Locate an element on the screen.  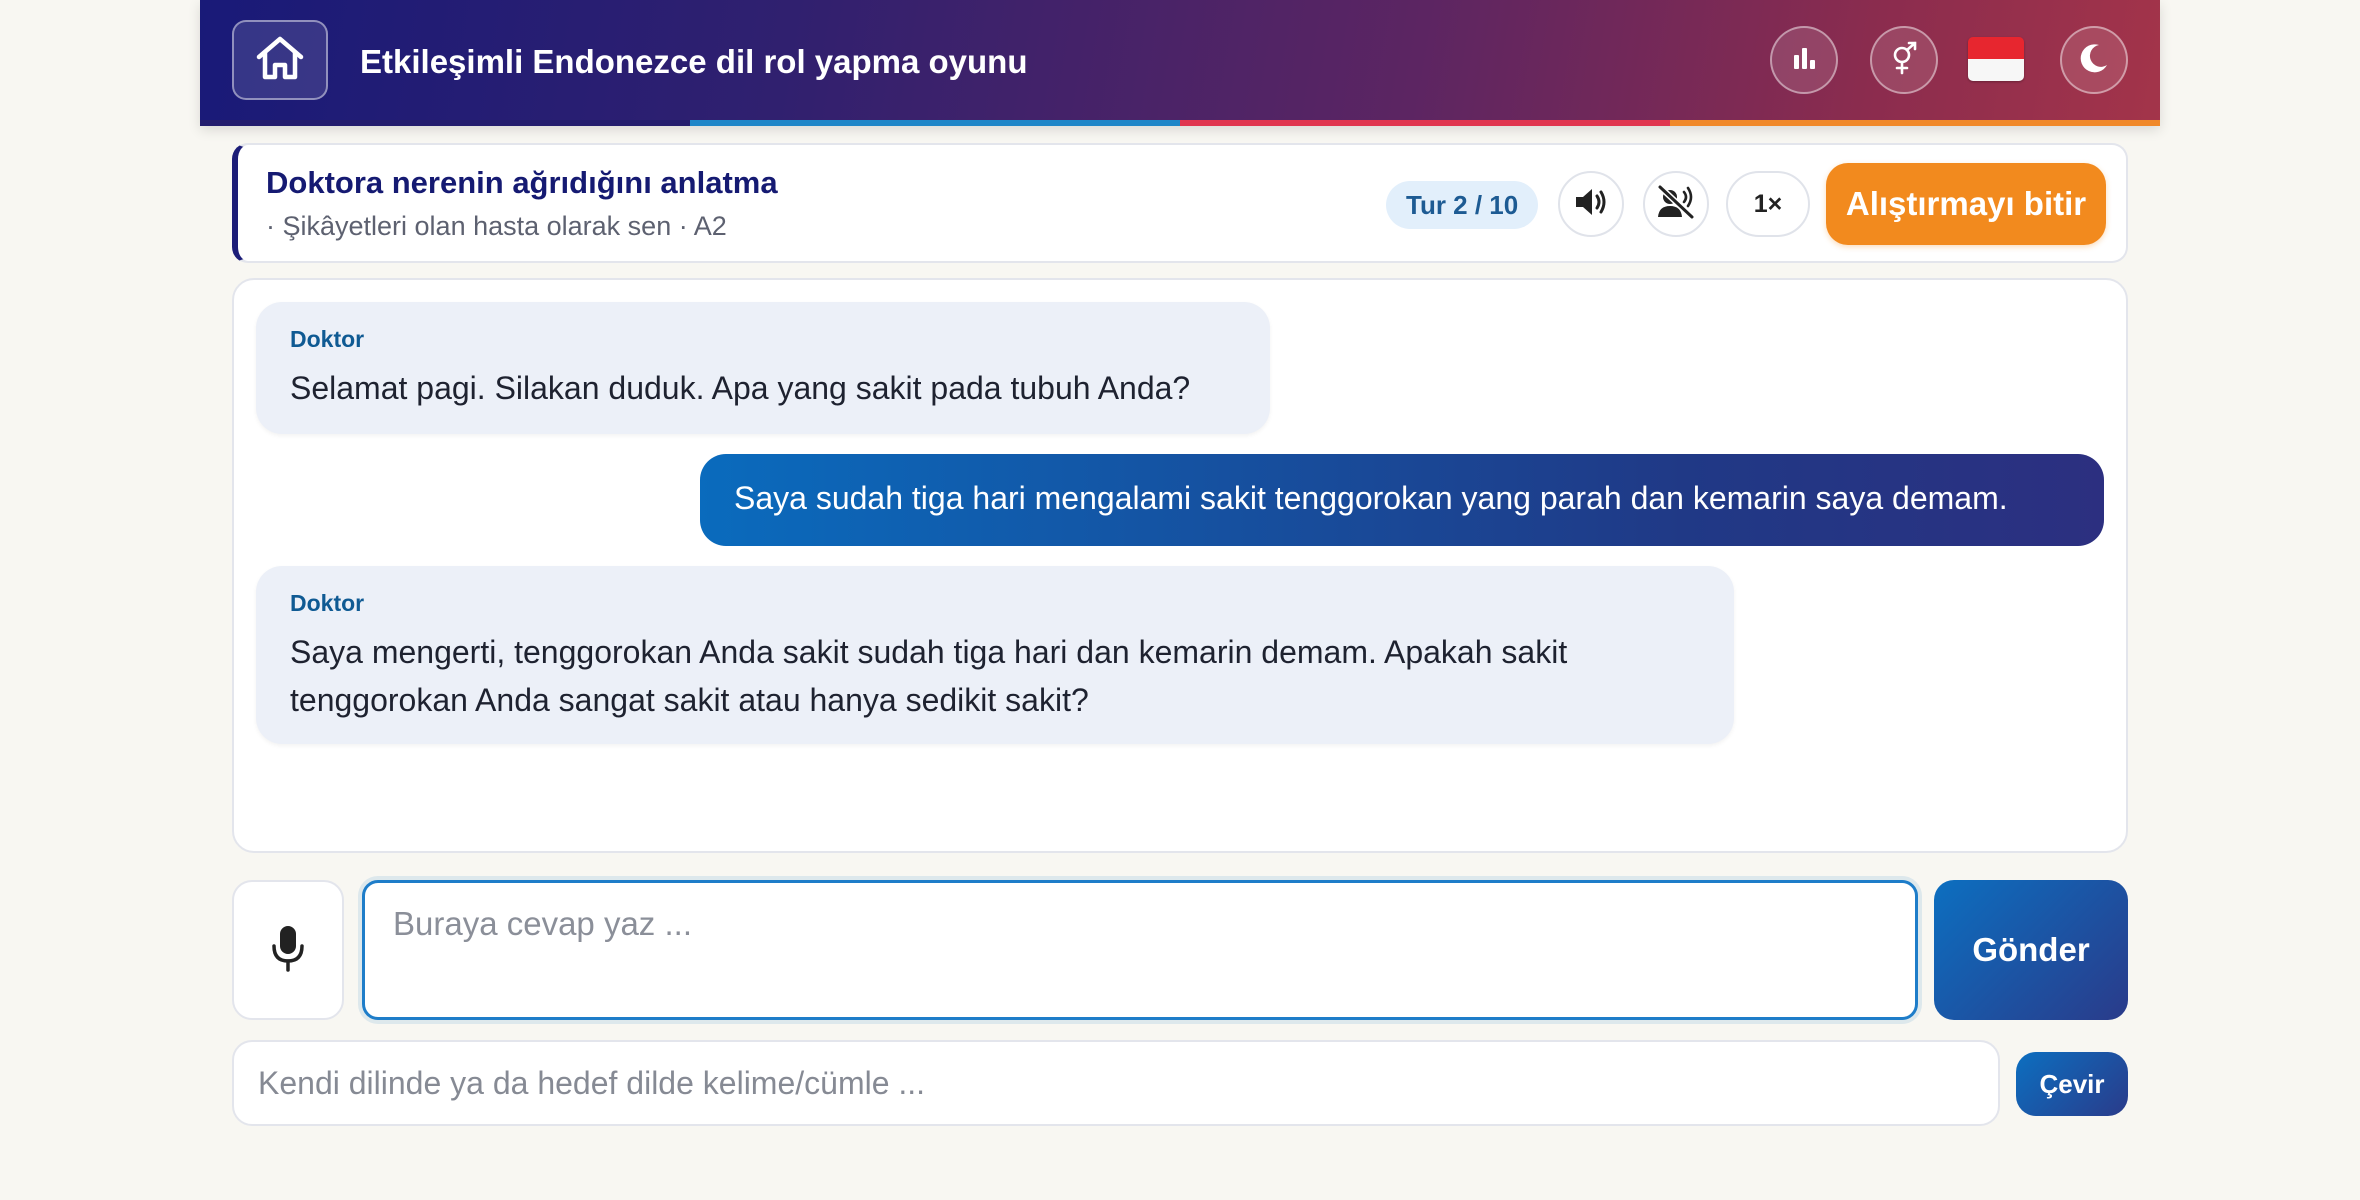
home-icon is located at coordinates (280, 60).